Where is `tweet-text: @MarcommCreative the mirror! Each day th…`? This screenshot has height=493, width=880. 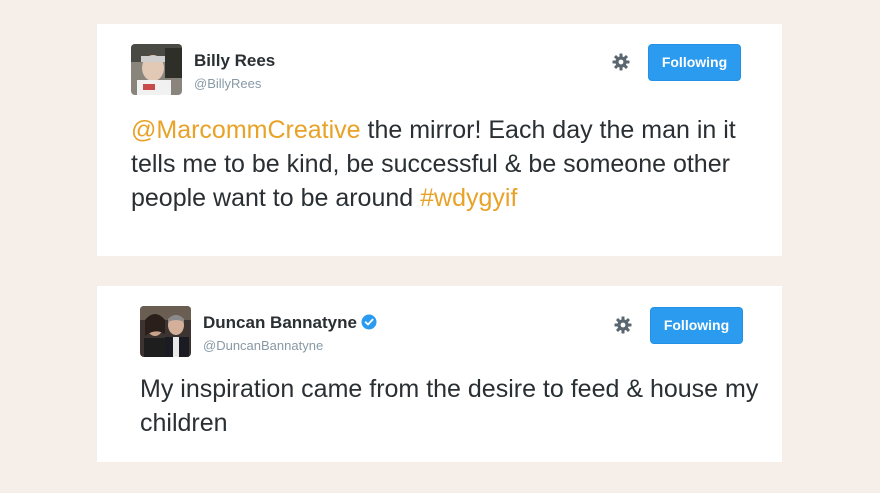
tweet-text: @MarcommCreative the mirror! Each day th… is located at coordinates (441, 164).